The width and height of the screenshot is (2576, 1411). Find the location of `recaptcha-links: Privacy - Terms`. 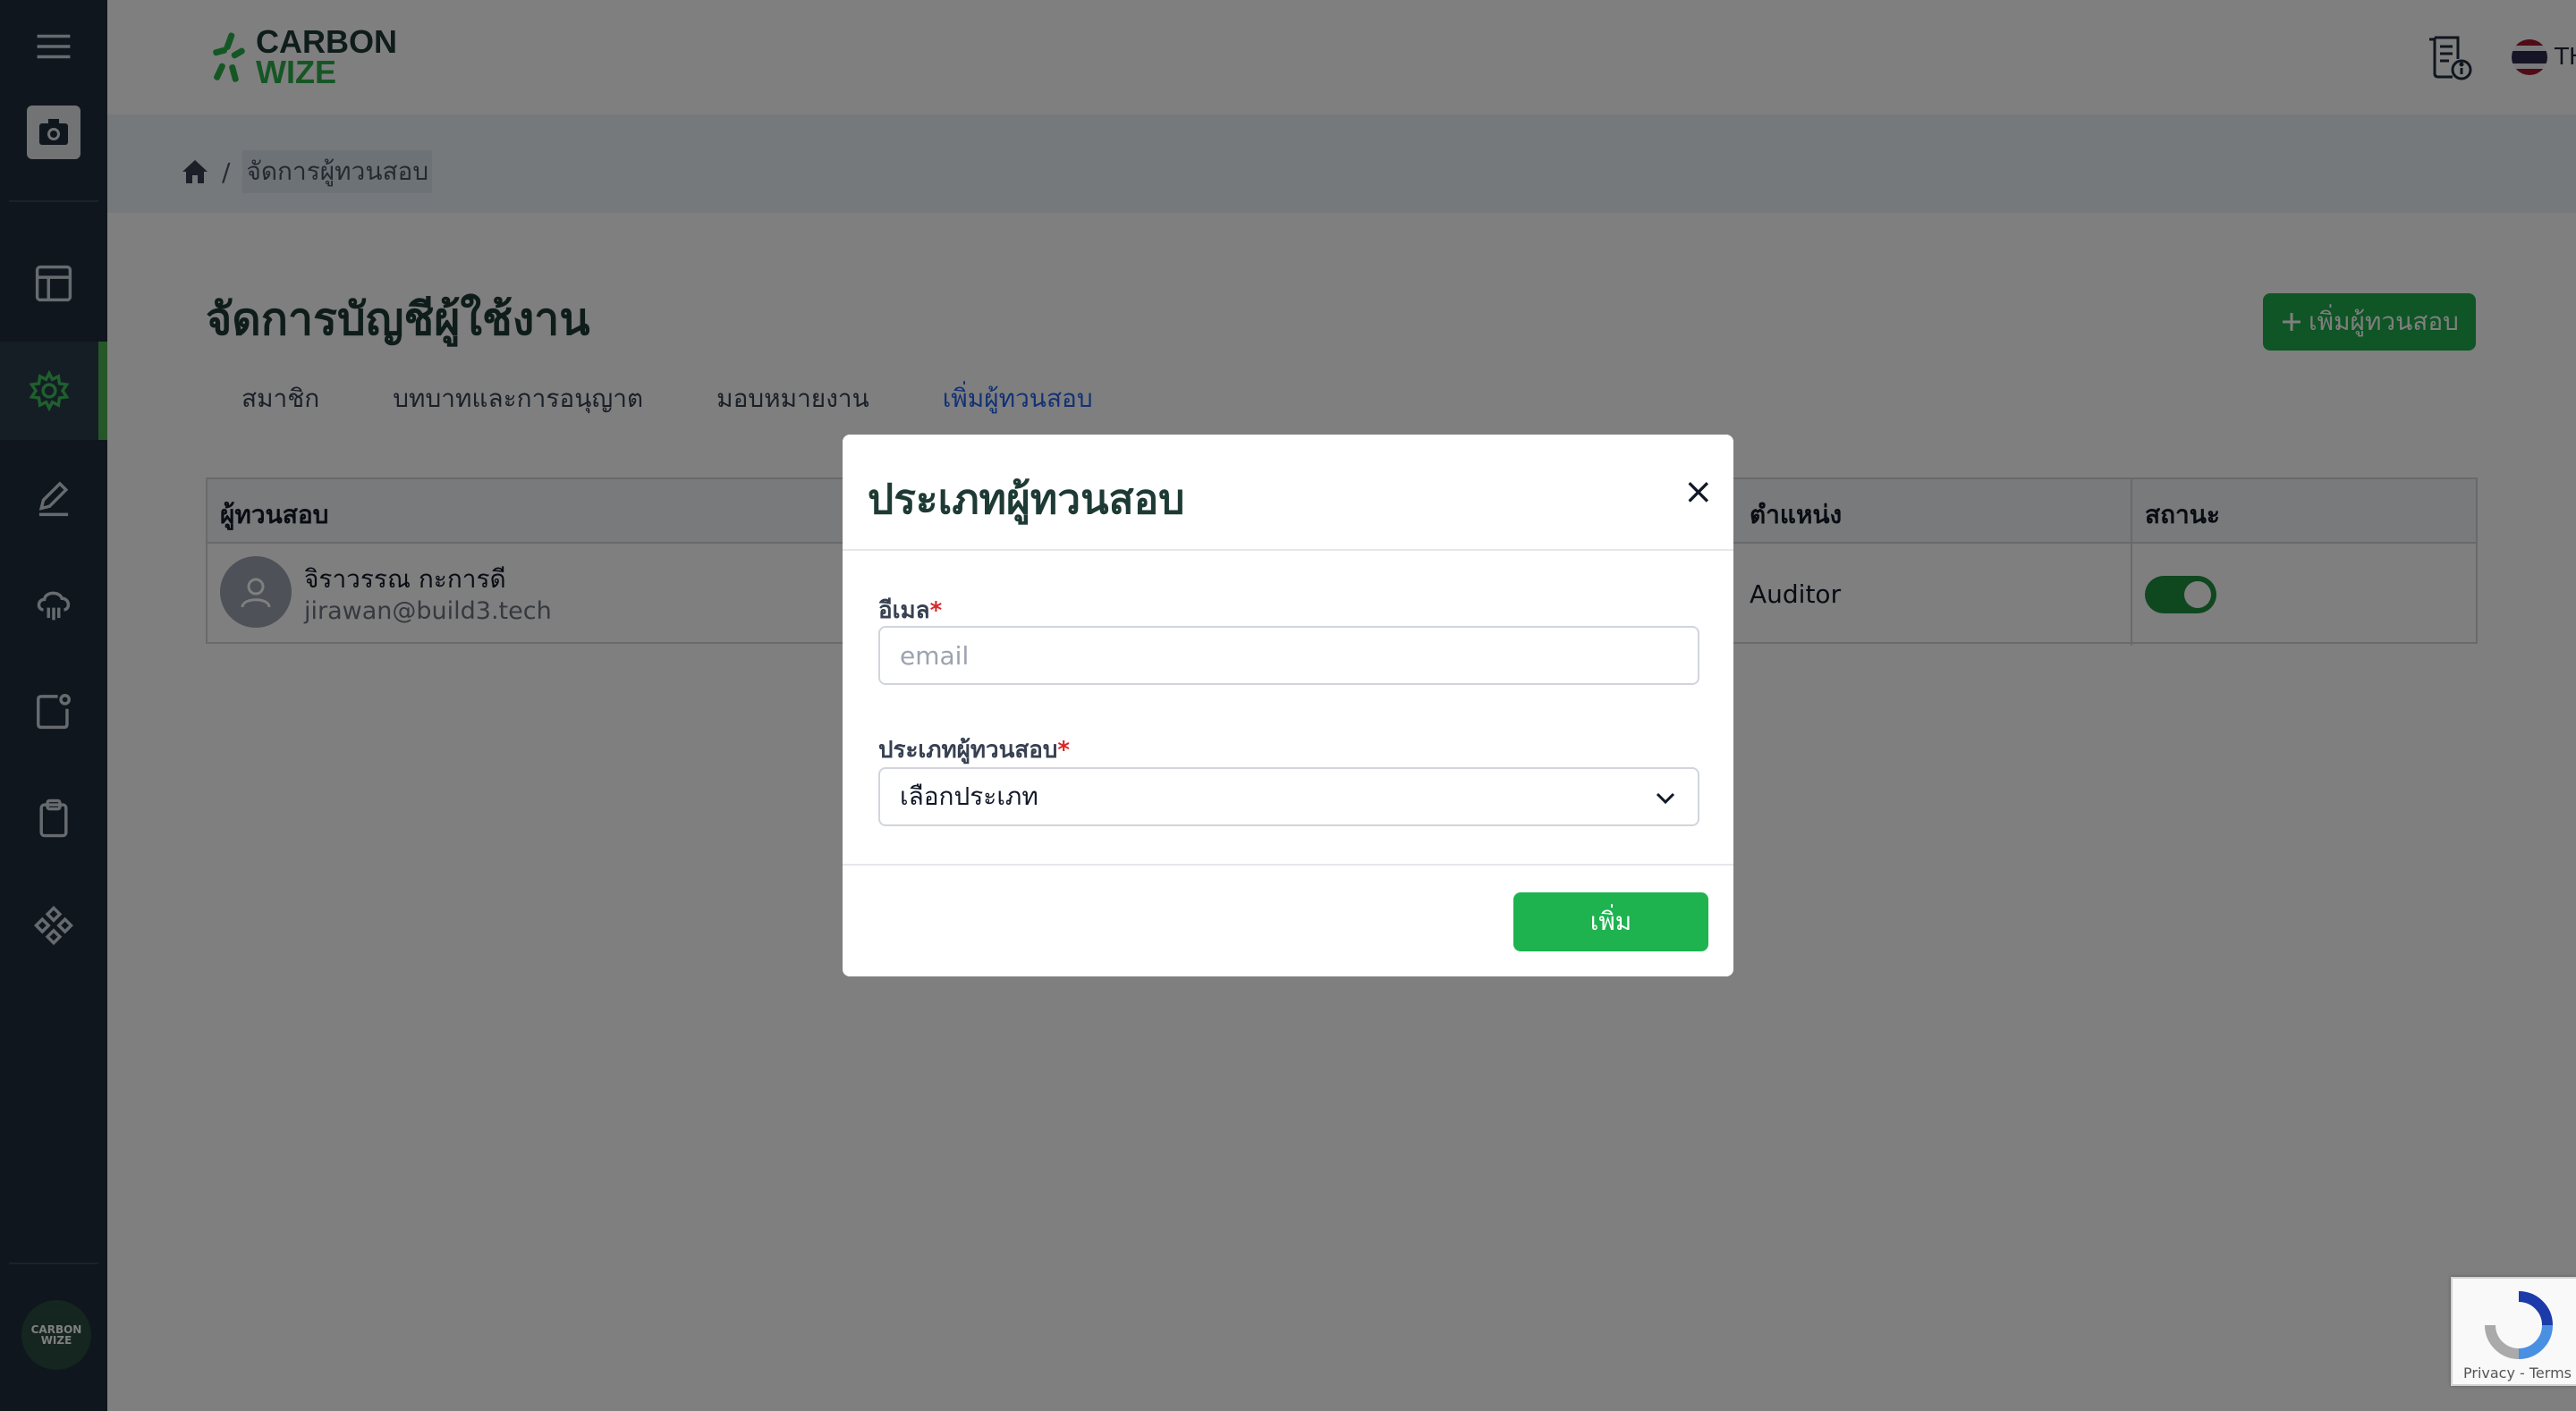

recaptcha-links: Privacy - Terms is located at coordinates (2517, 1373).